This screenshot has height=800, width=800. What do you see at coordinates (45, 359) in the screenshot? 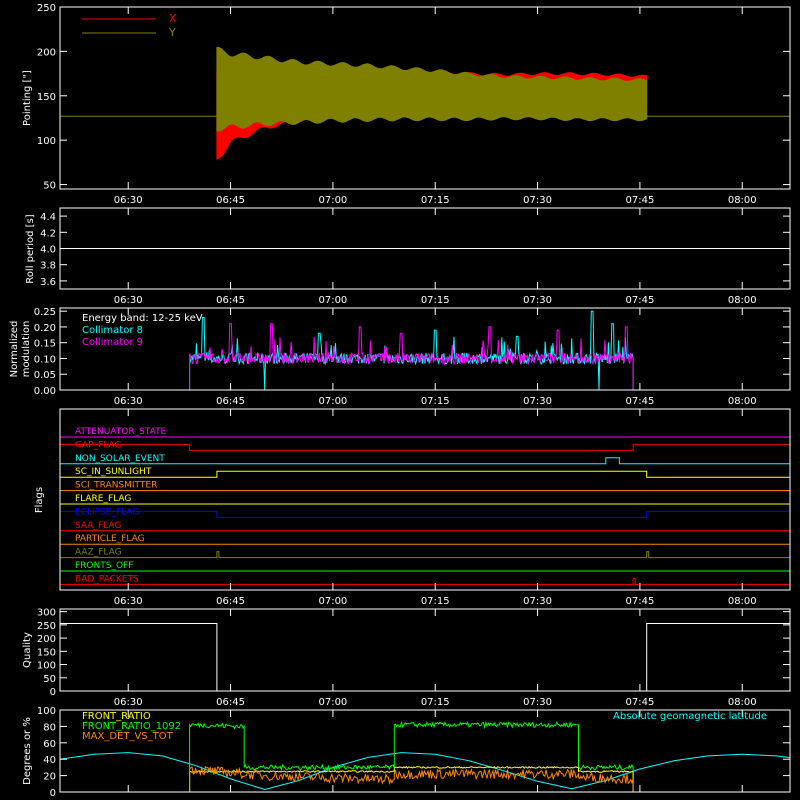
I see `y-tick-label: 0.10` at bounding box center [45, 359].